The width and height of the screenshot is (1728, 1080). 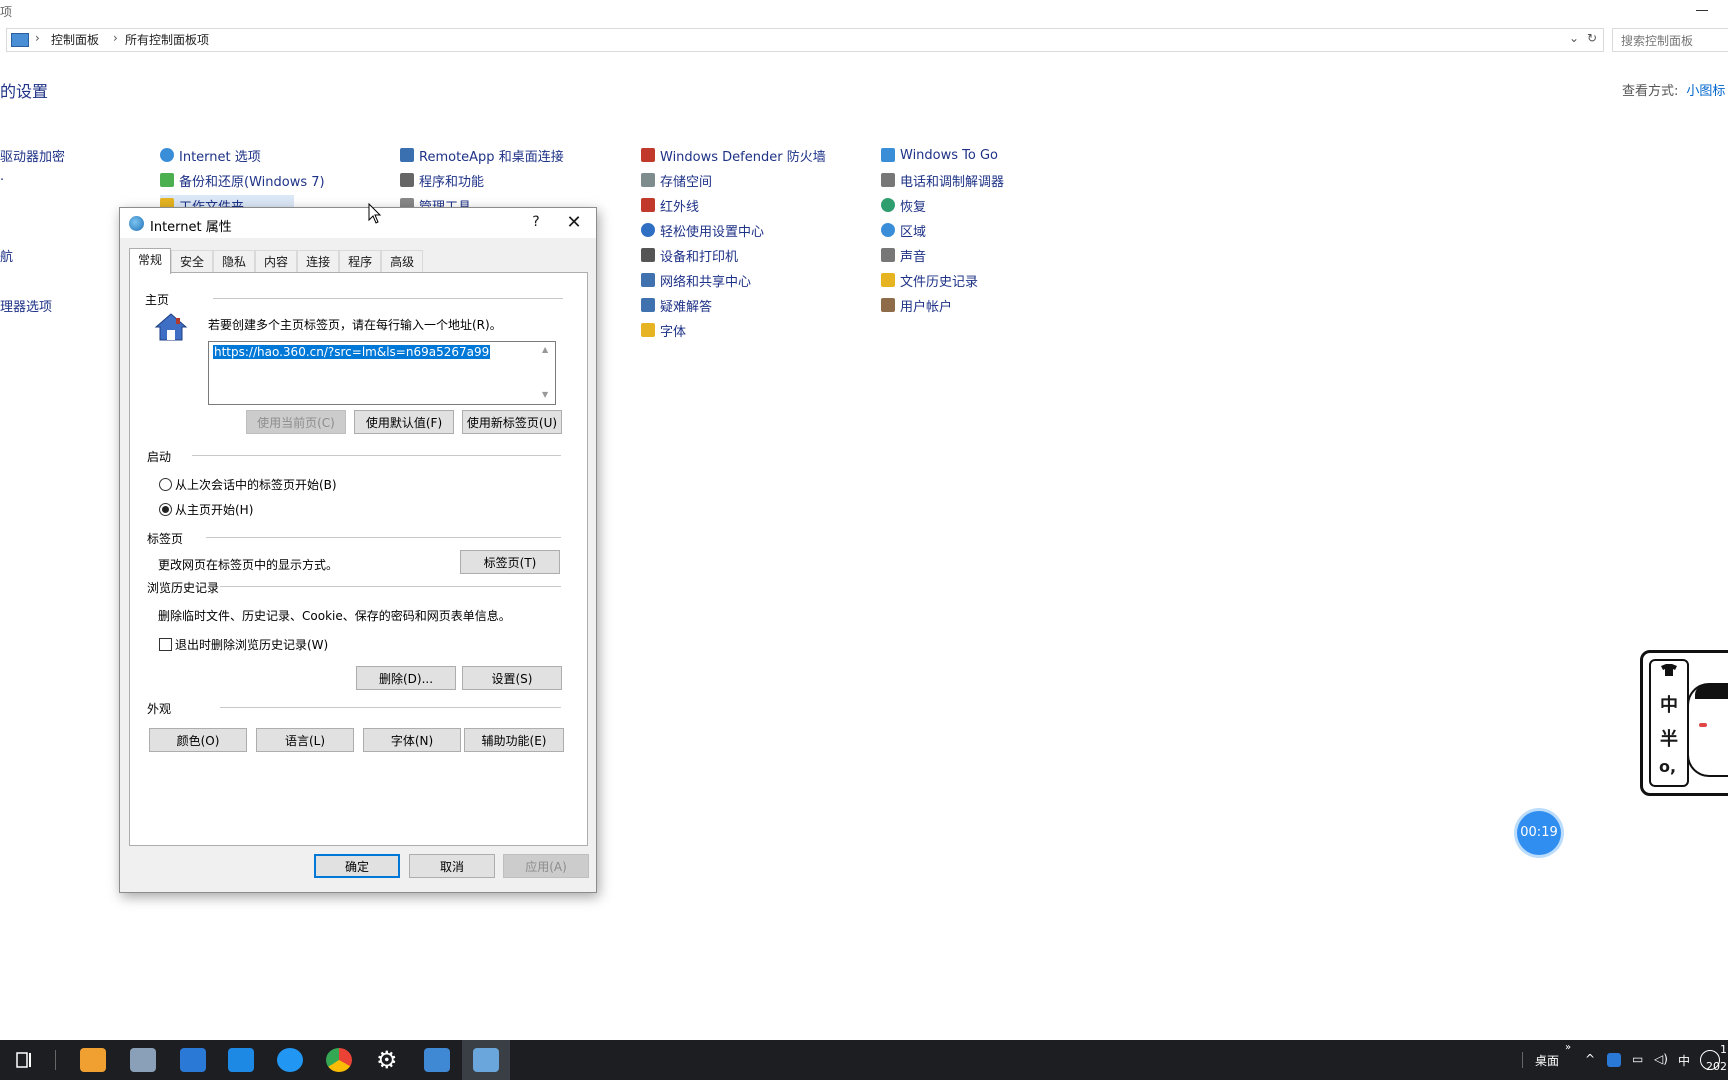 I want to click on cp-item-label: 轻松使用设置中心, so click(x=712, y=232).